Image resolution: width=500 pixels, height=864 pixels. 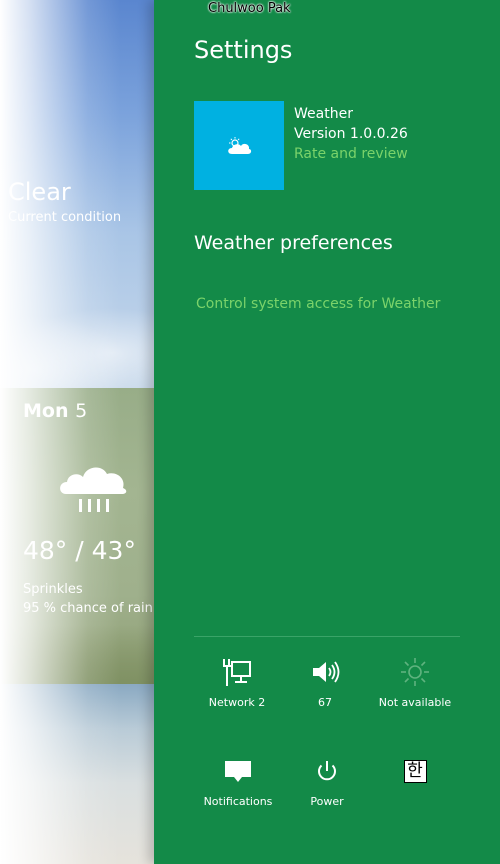 What do you see at coordinates (327, 801) in the screenshot?
I see `power-label: Power` at bounding box center [327, 801].